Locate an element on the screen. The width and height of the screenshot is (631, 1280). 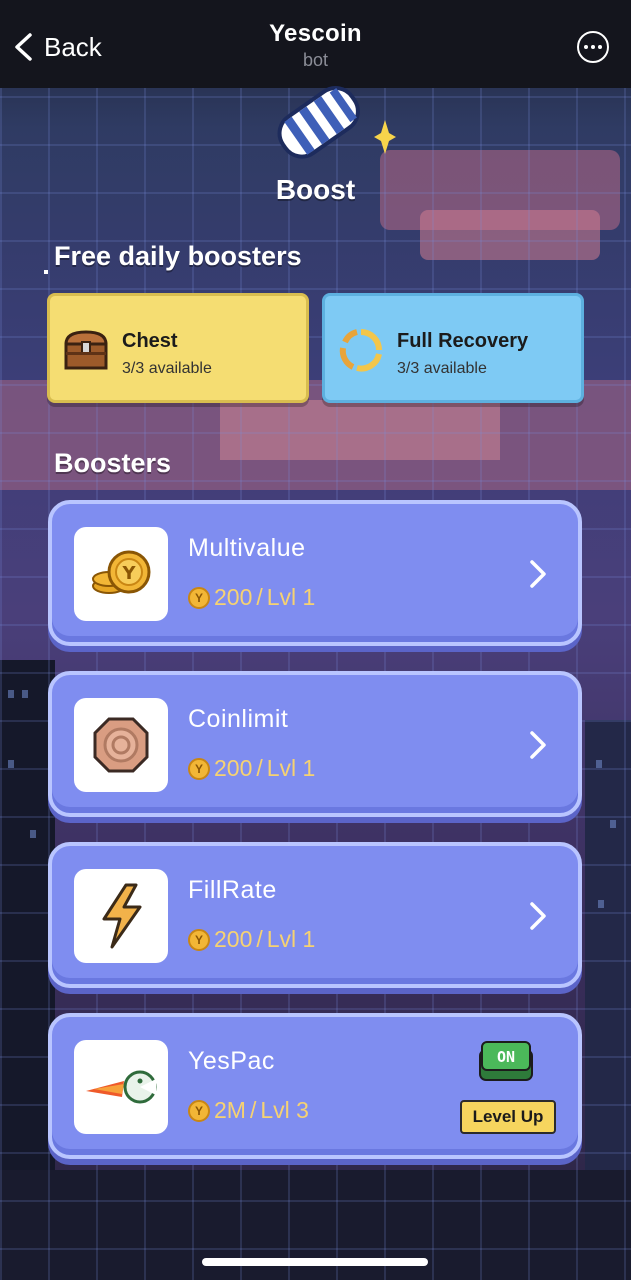
booster-price: Y 2M / Lvl 3 is located at coordinates (248, 1110).